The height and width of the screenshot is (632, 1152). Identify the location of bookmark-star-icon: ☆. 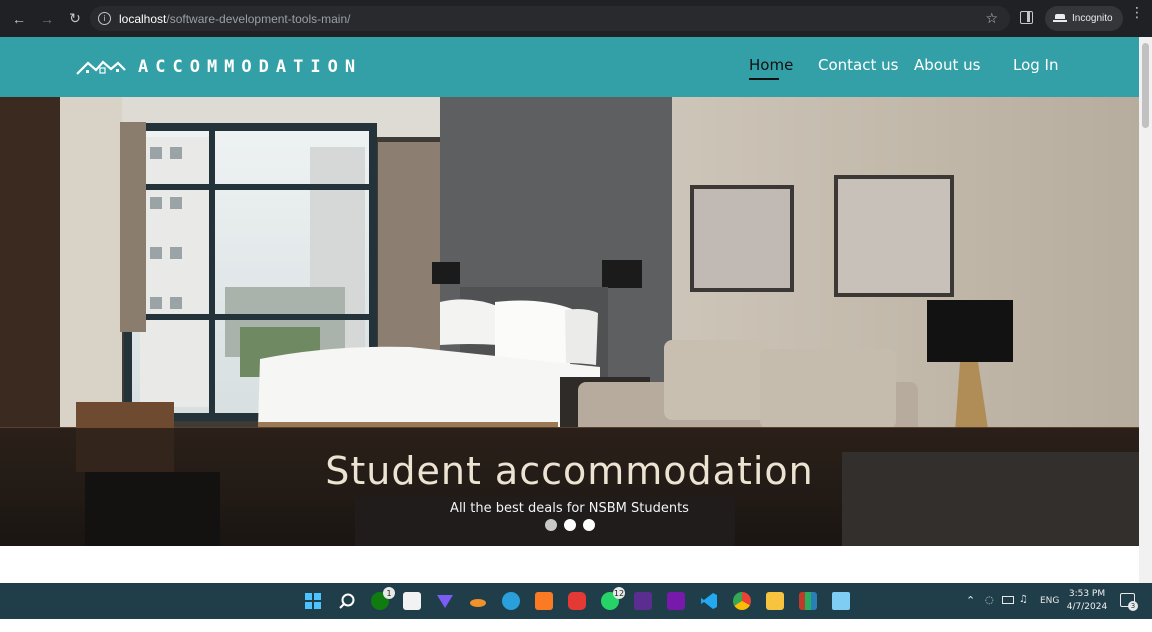
(991, 18).